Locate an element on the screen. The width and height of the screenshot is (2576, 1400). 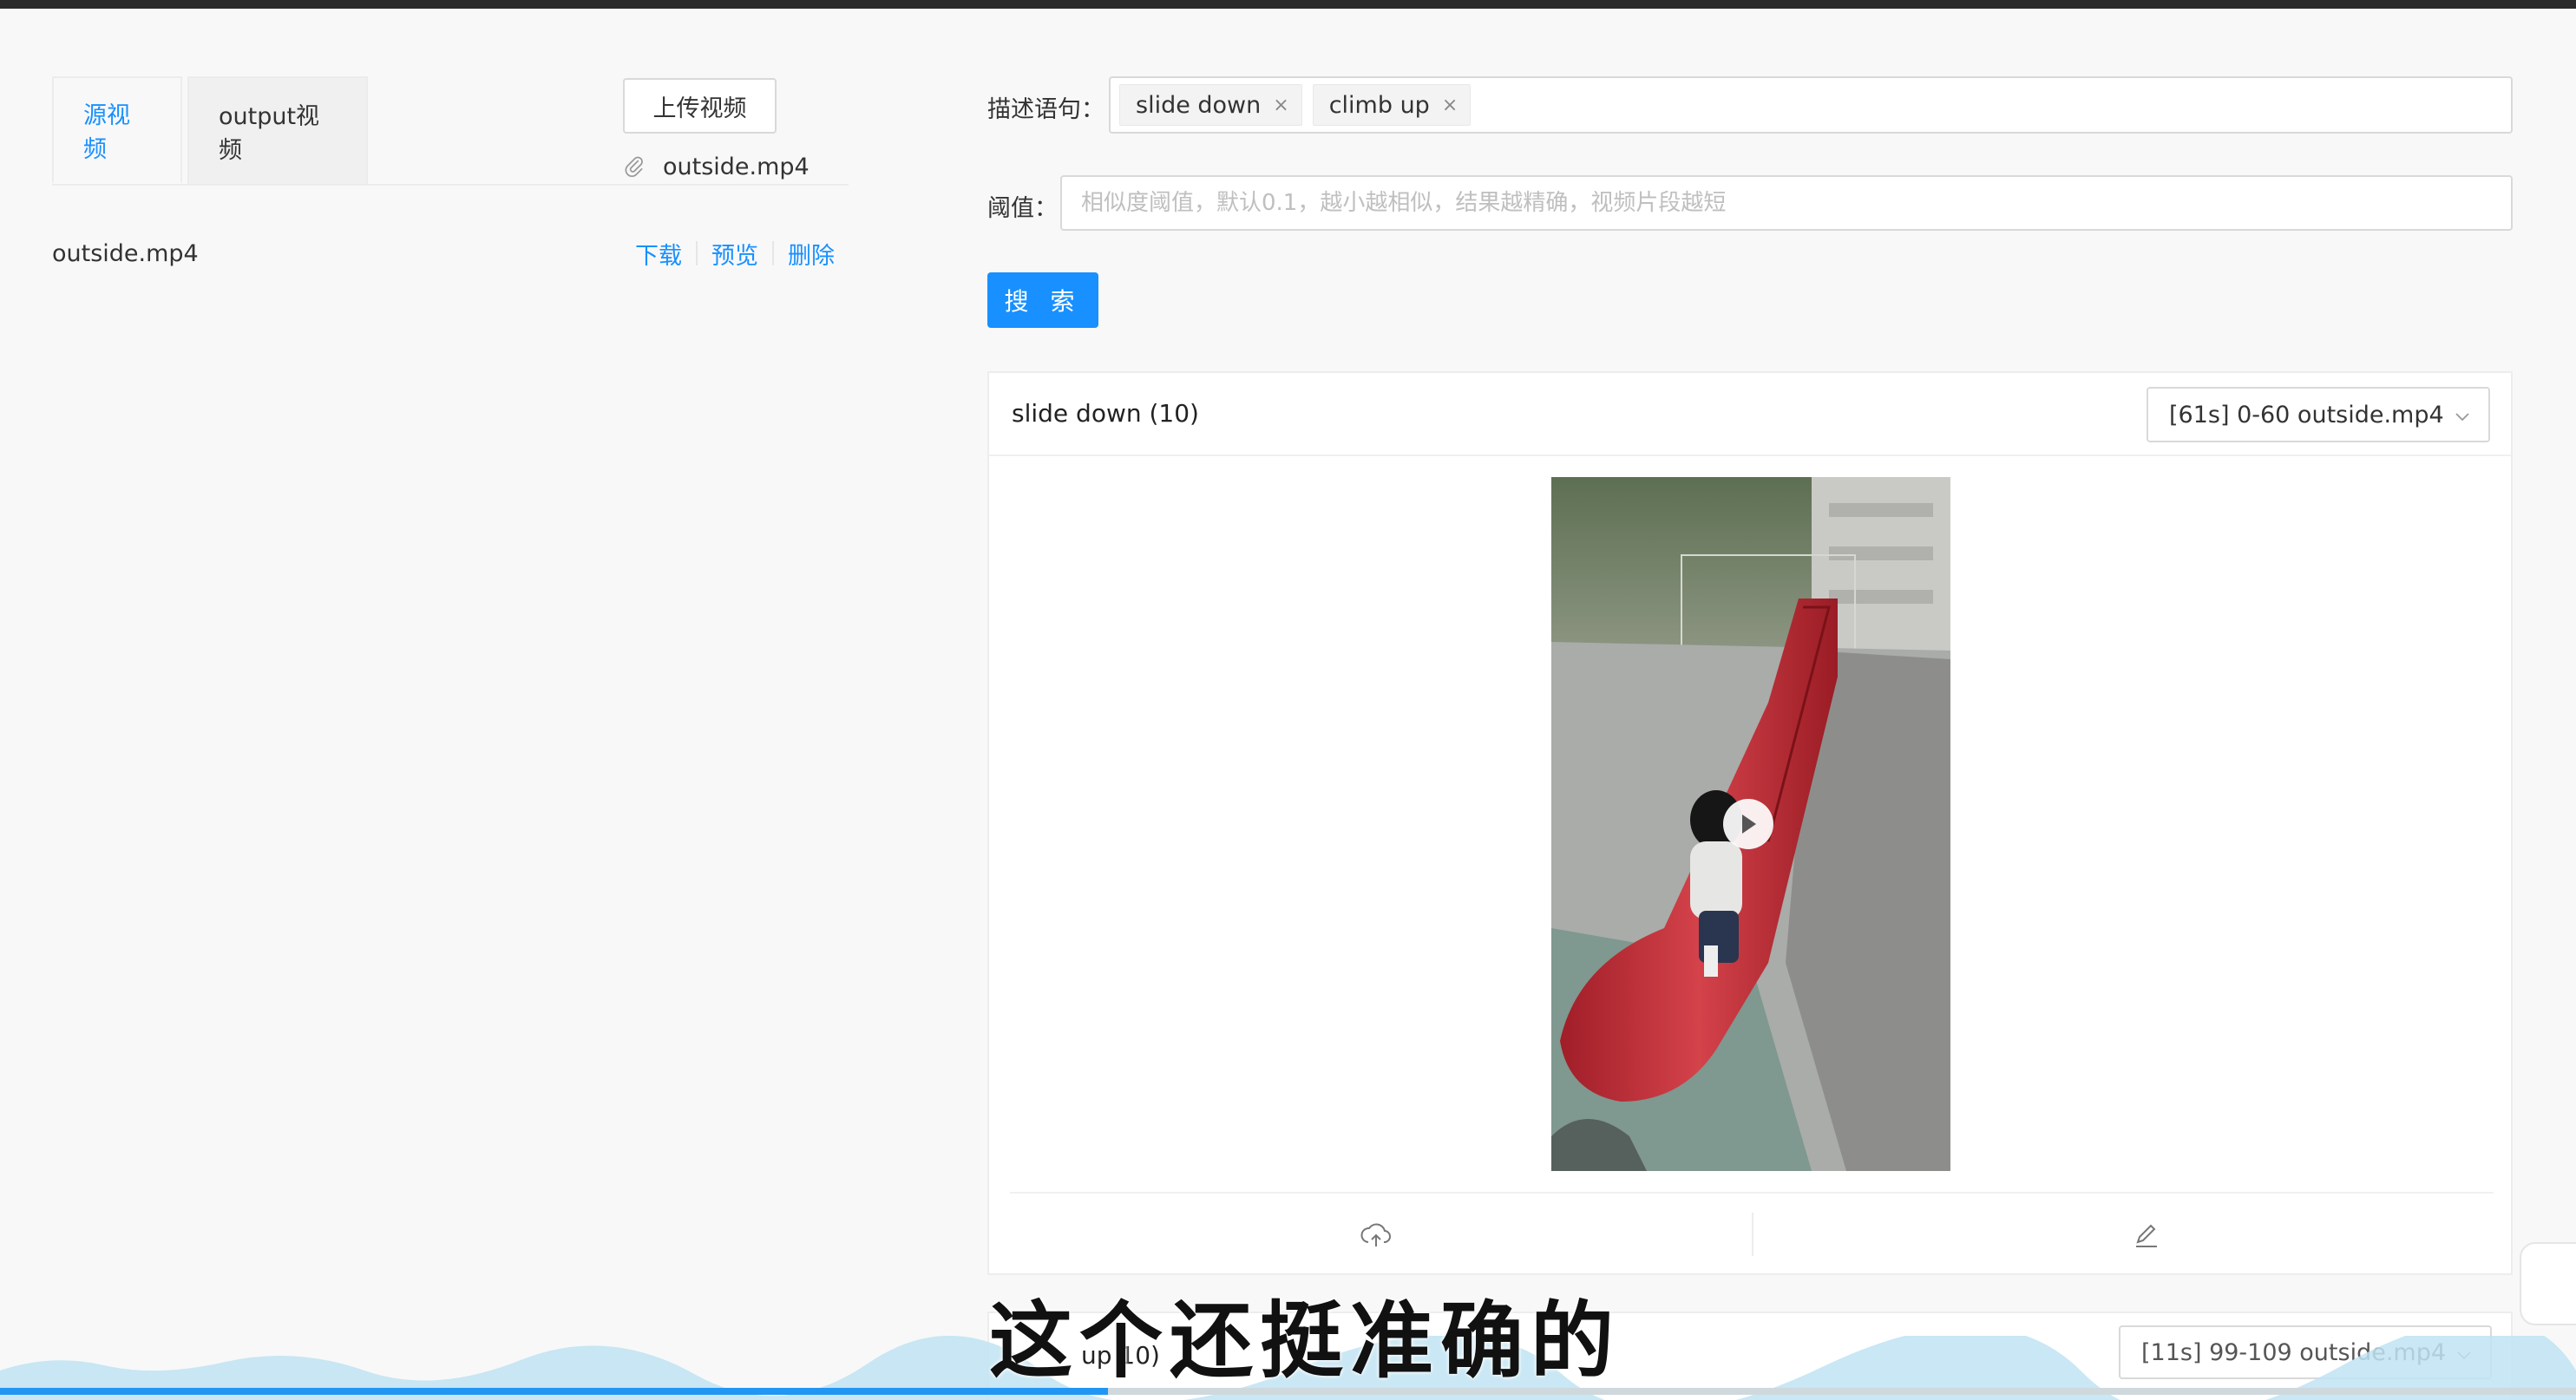
search-button: 搜 索 is located at coordinates (1042, 300).